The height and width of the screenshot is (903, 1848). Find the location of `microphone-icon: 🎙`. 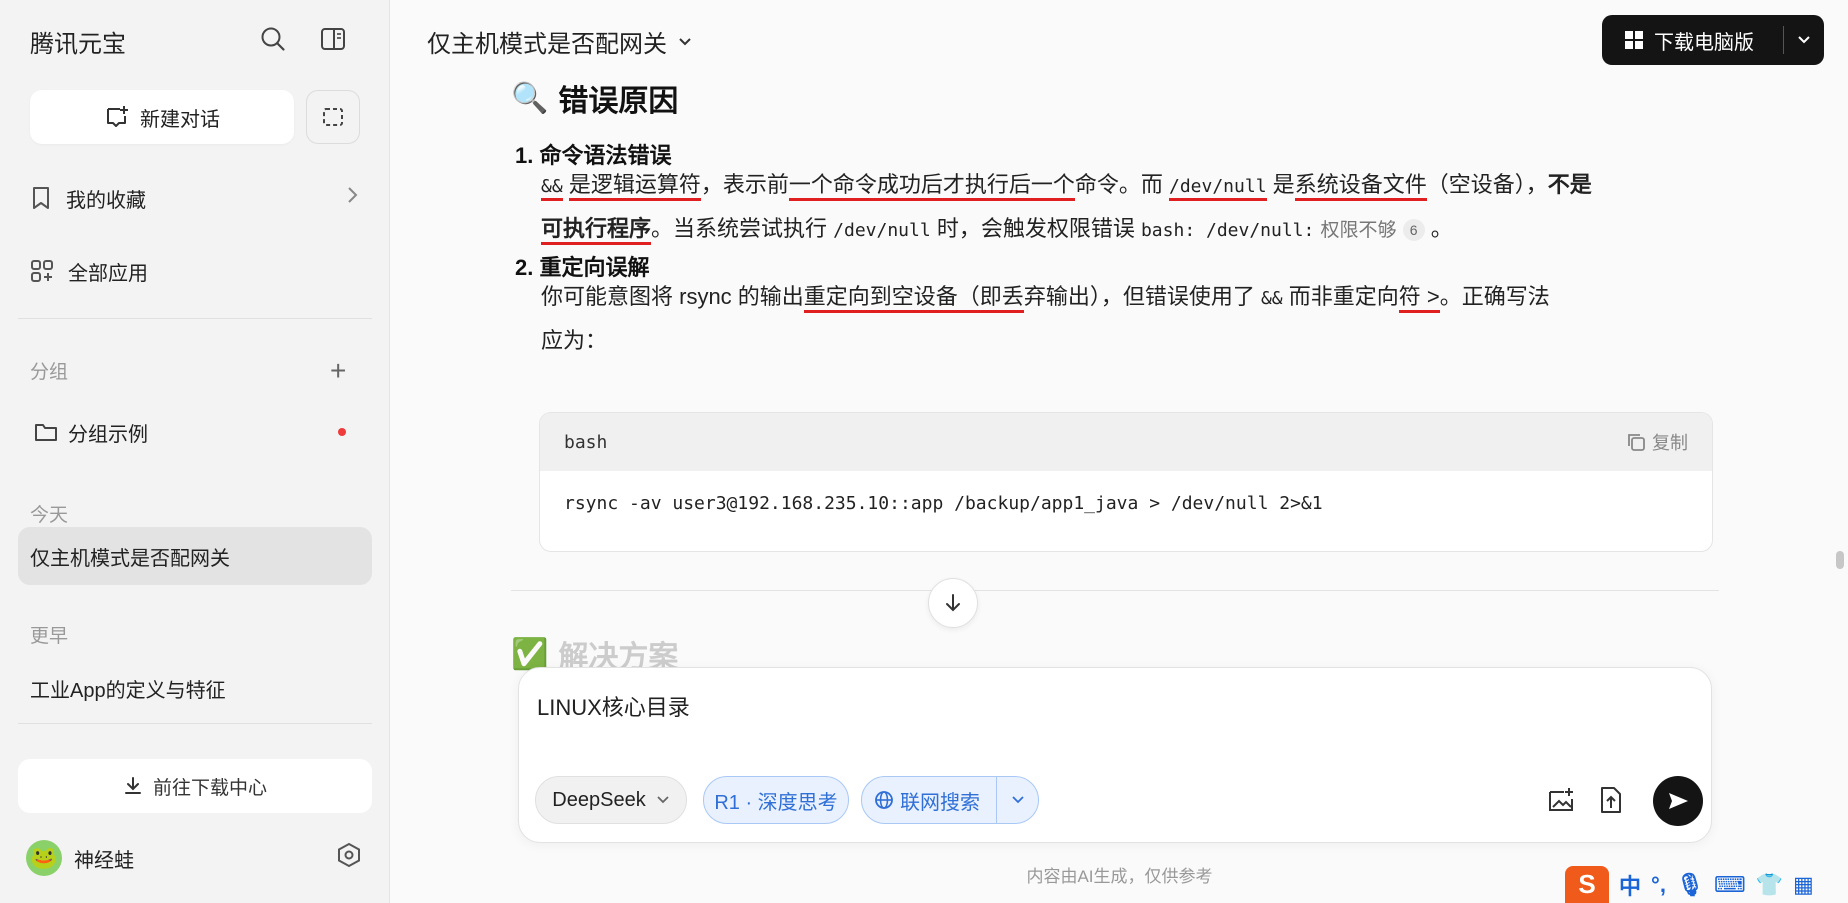

microphone-icon: 🎙 is located at coordinates (1690, 885).